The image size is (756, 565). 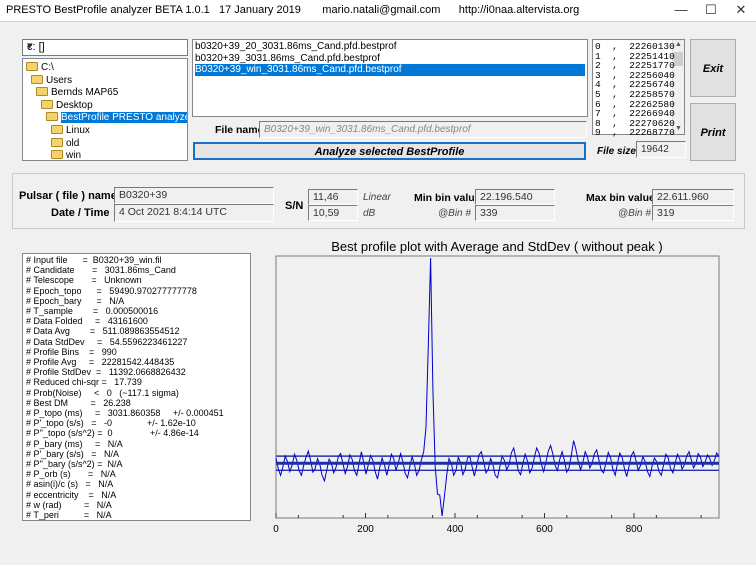 I want to click on min-bin-index: 339, so click(x=515, y=213).